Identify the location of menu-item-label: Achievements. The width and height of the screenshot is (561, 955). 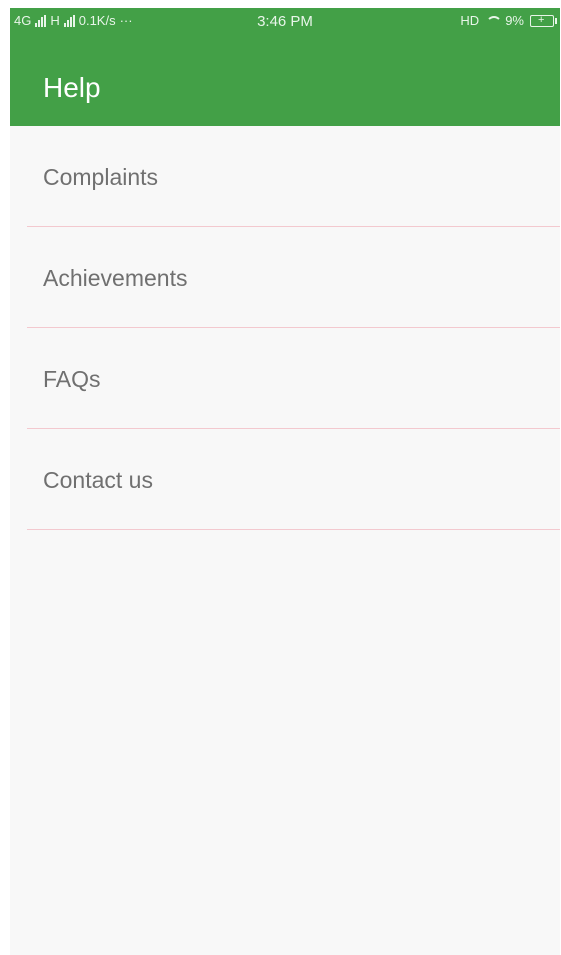
(115, 278).